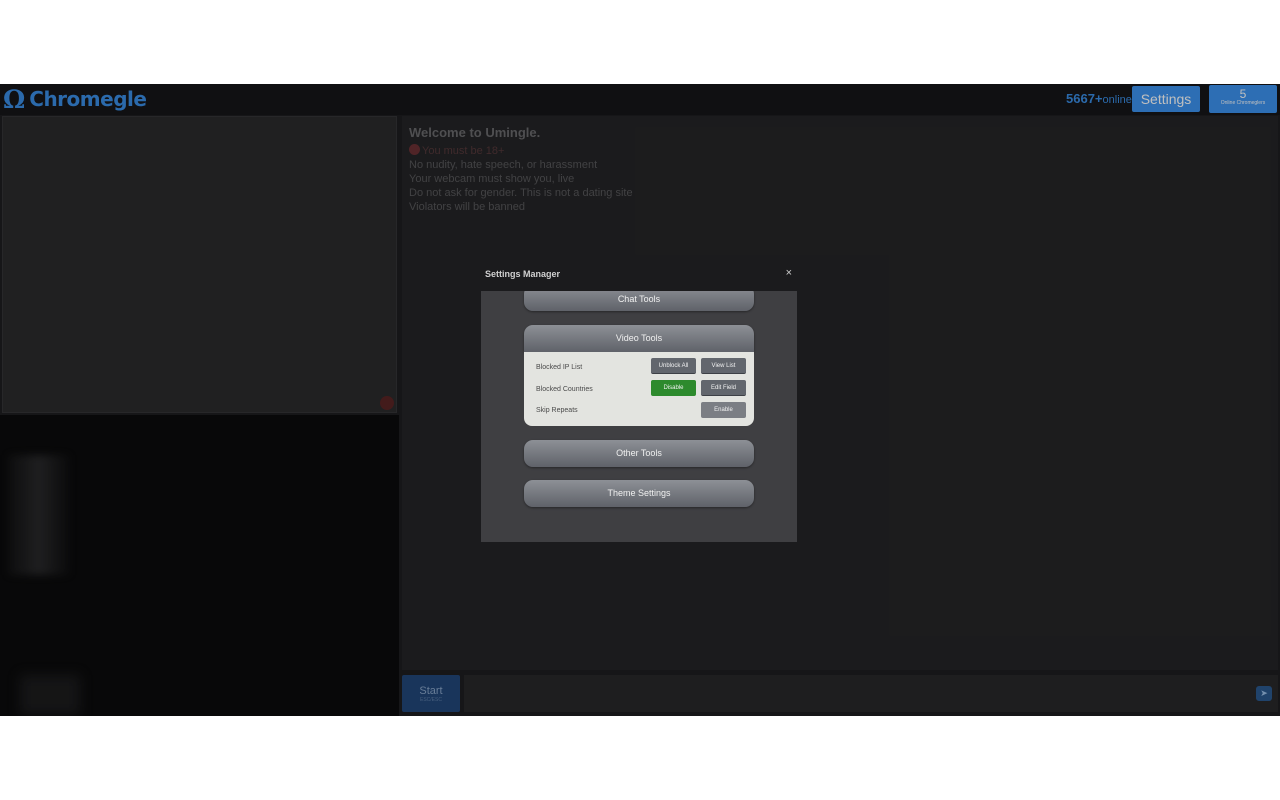 The width and height of the screenshot is (1280, 800). Describe the element at coordinates (639, 274) in the screenshot. I see `modal-header: Settings Manager ×` at that location.